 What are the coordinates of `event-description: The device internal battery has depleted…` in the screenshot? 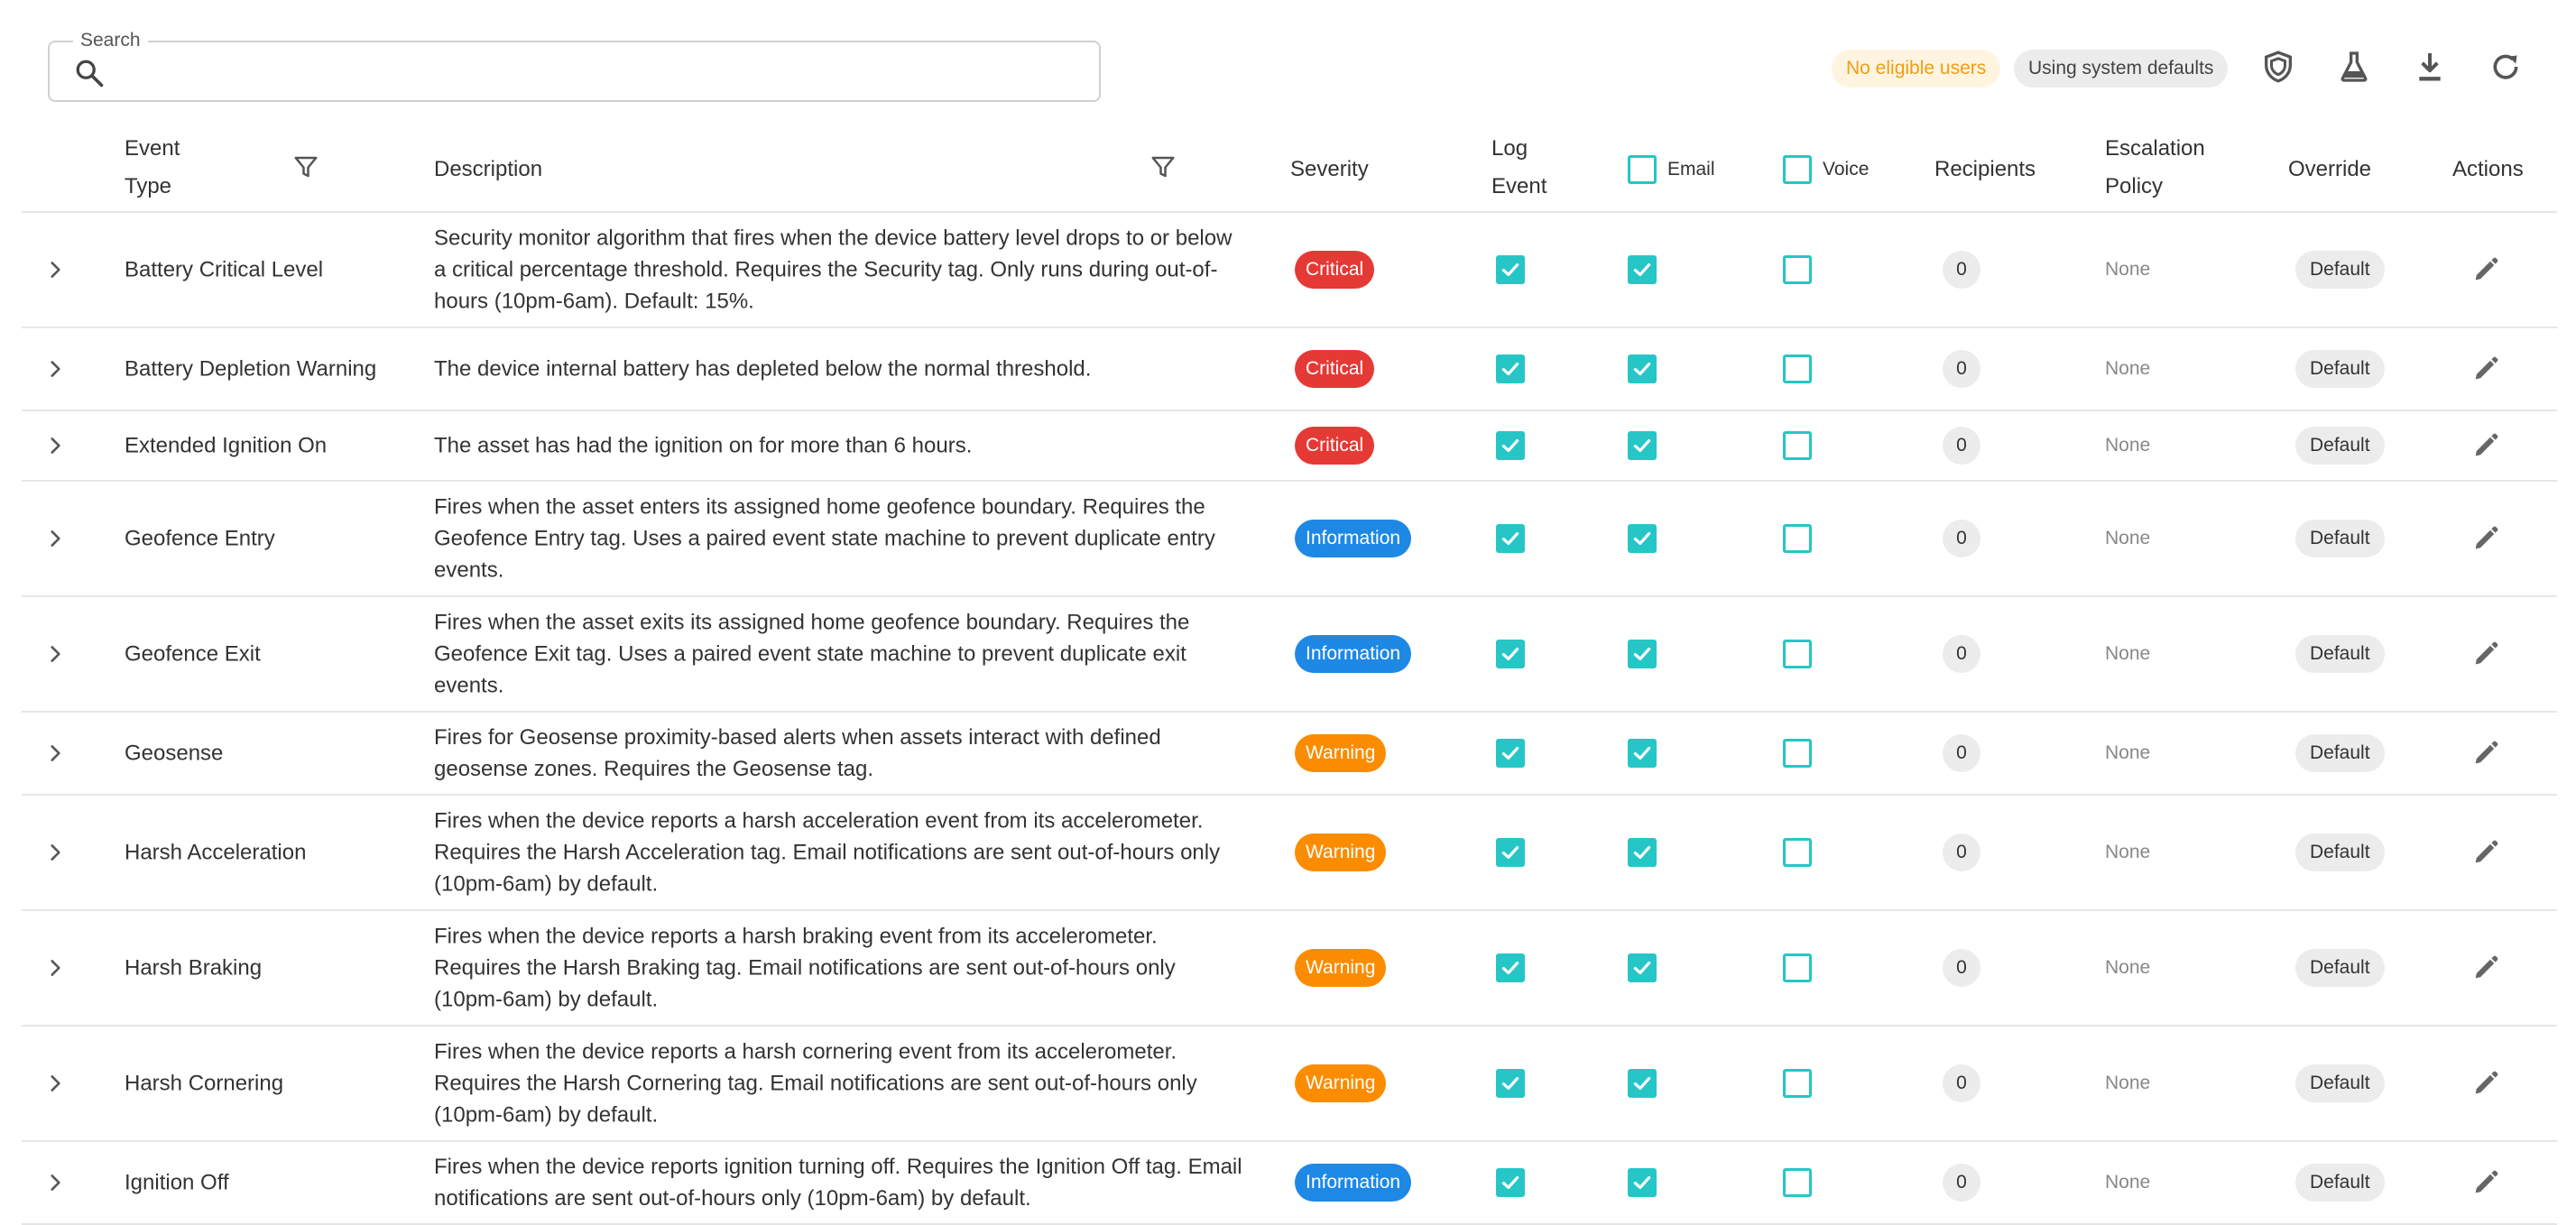 It's located at (763, 369).